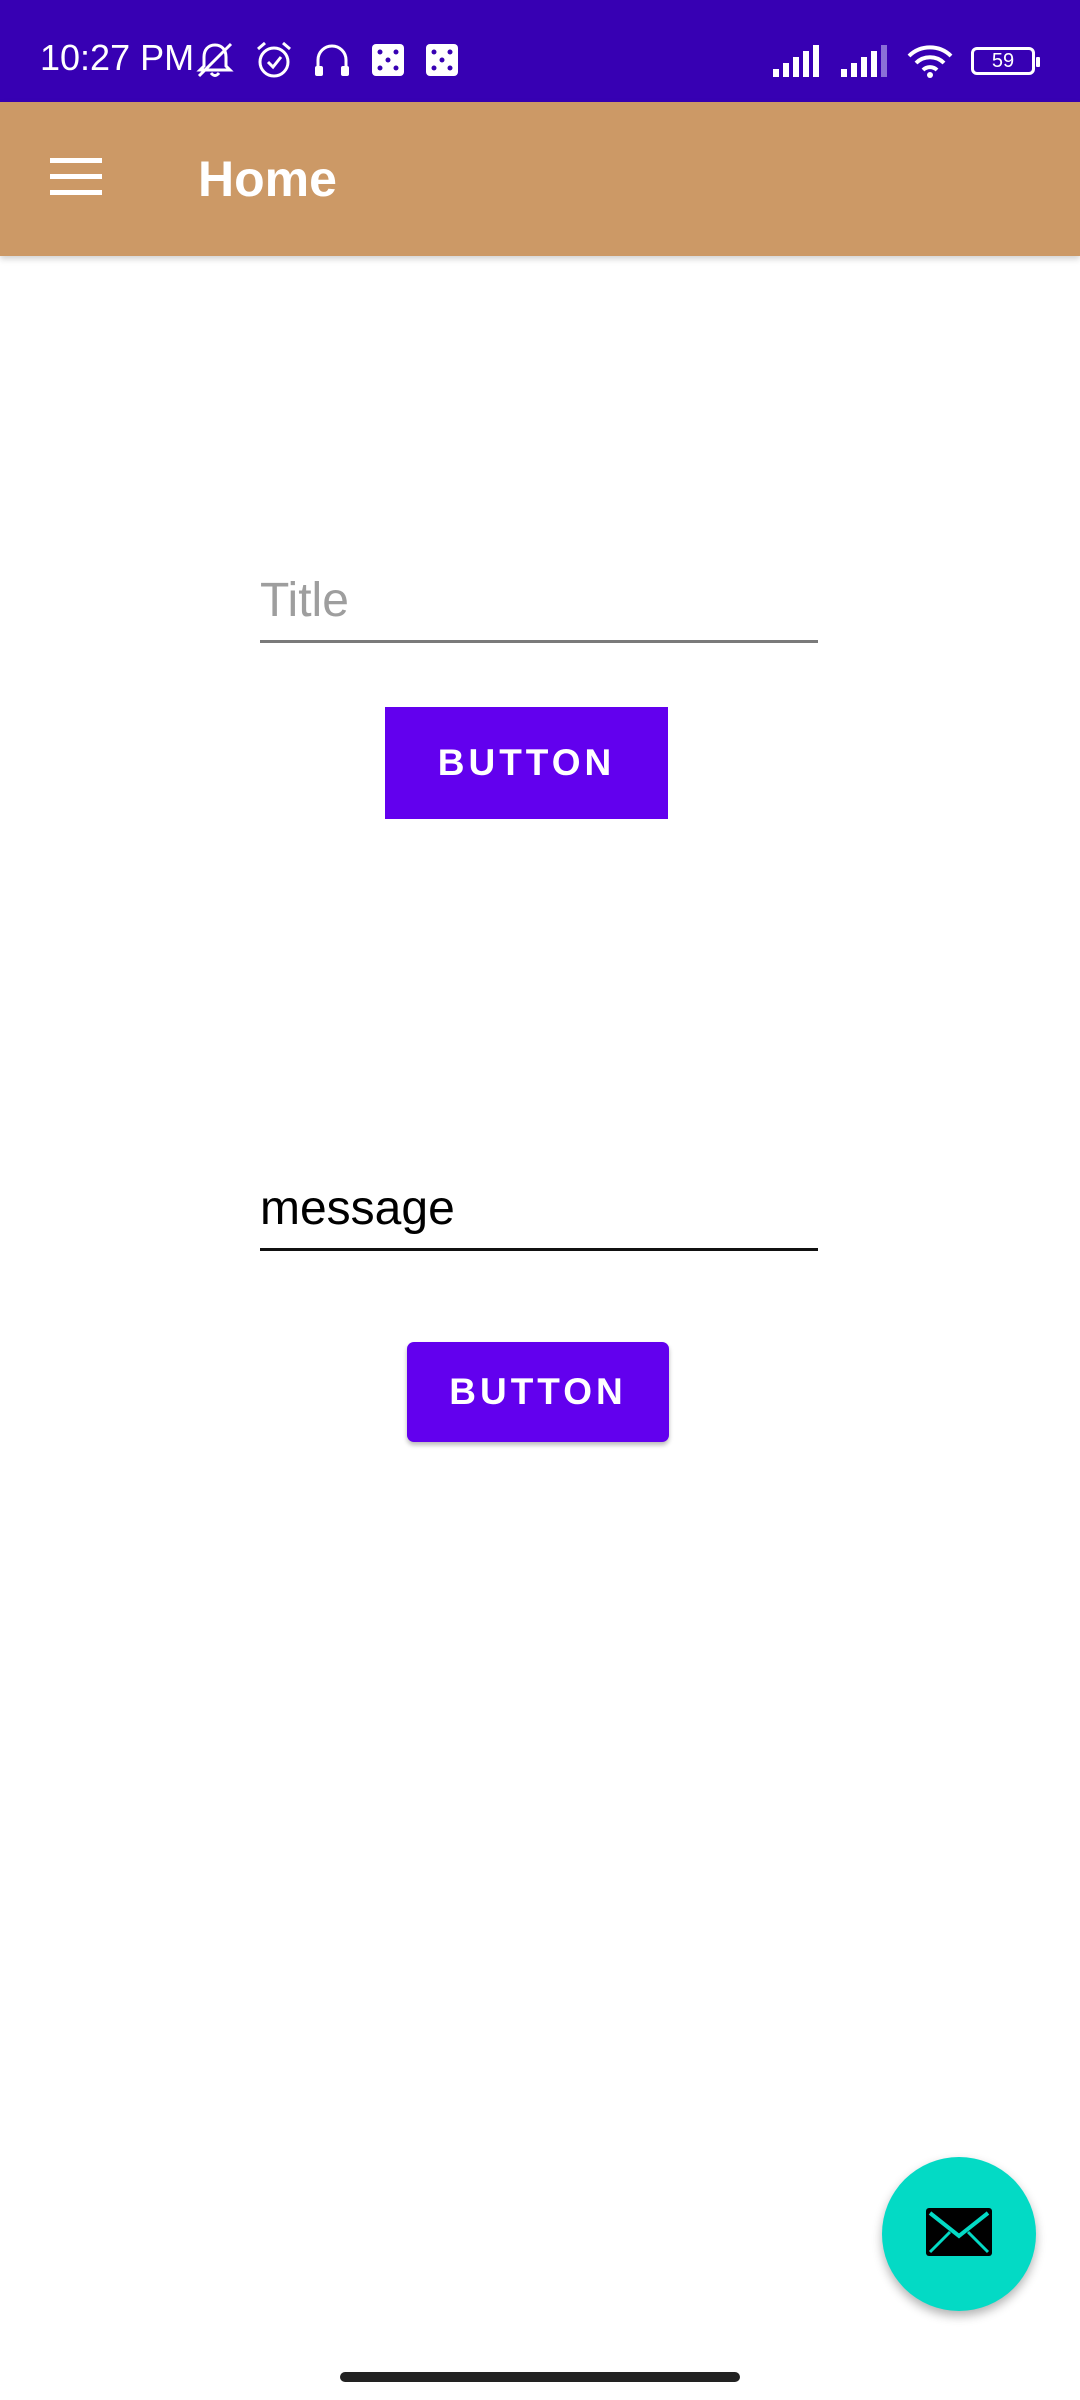 The height and width of the screenshot is (2400, 1080). Describe the element at coordinates (539, 601) in the screenshot. I see `title-input` at that location.